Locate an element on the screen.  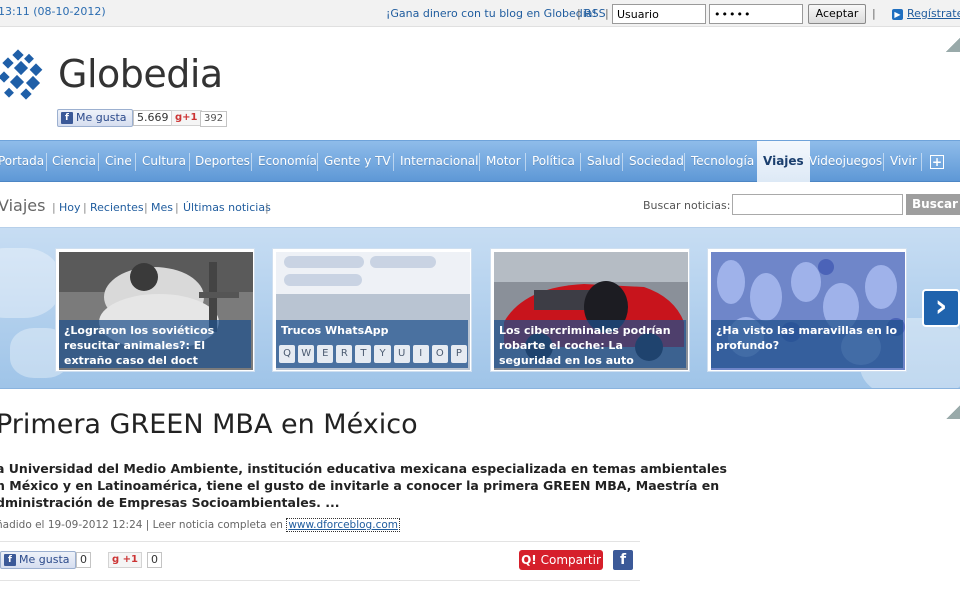
keyboard-key: T is located at coordinates (363, 354).